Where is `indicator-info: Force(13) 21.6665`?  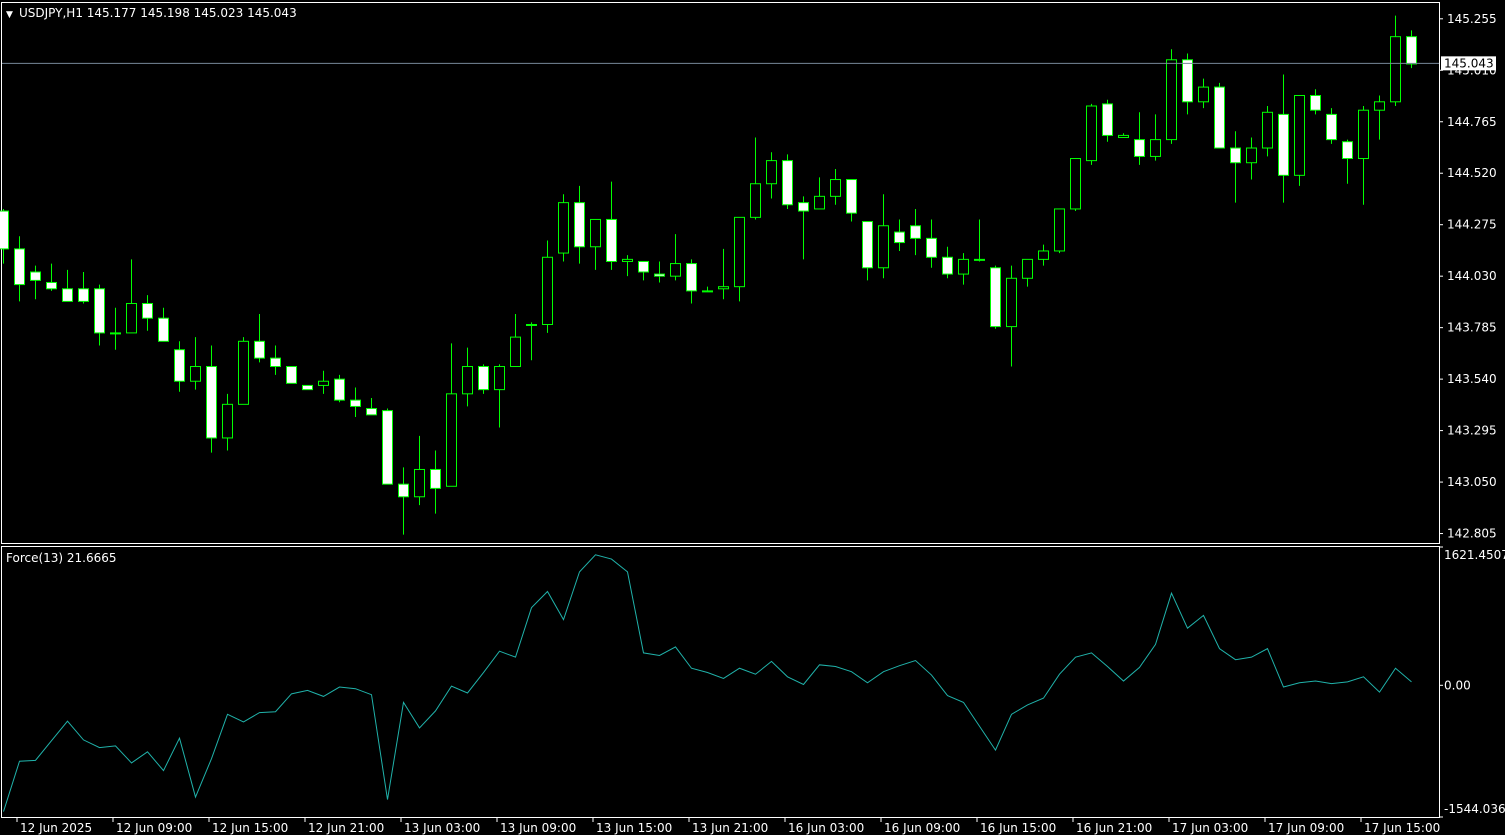 indicator-info: Force(13) 21.6665 is located at coordinates (61, 558).